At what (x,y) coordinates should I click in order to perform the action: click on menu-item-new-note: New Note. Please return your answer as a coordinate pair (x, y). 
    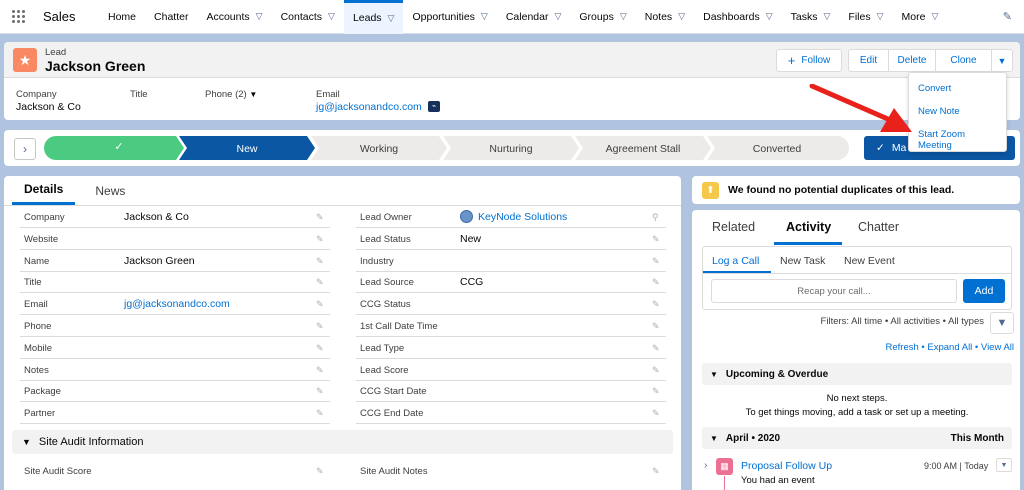
    Looking at the image, I should click on (957, 112).